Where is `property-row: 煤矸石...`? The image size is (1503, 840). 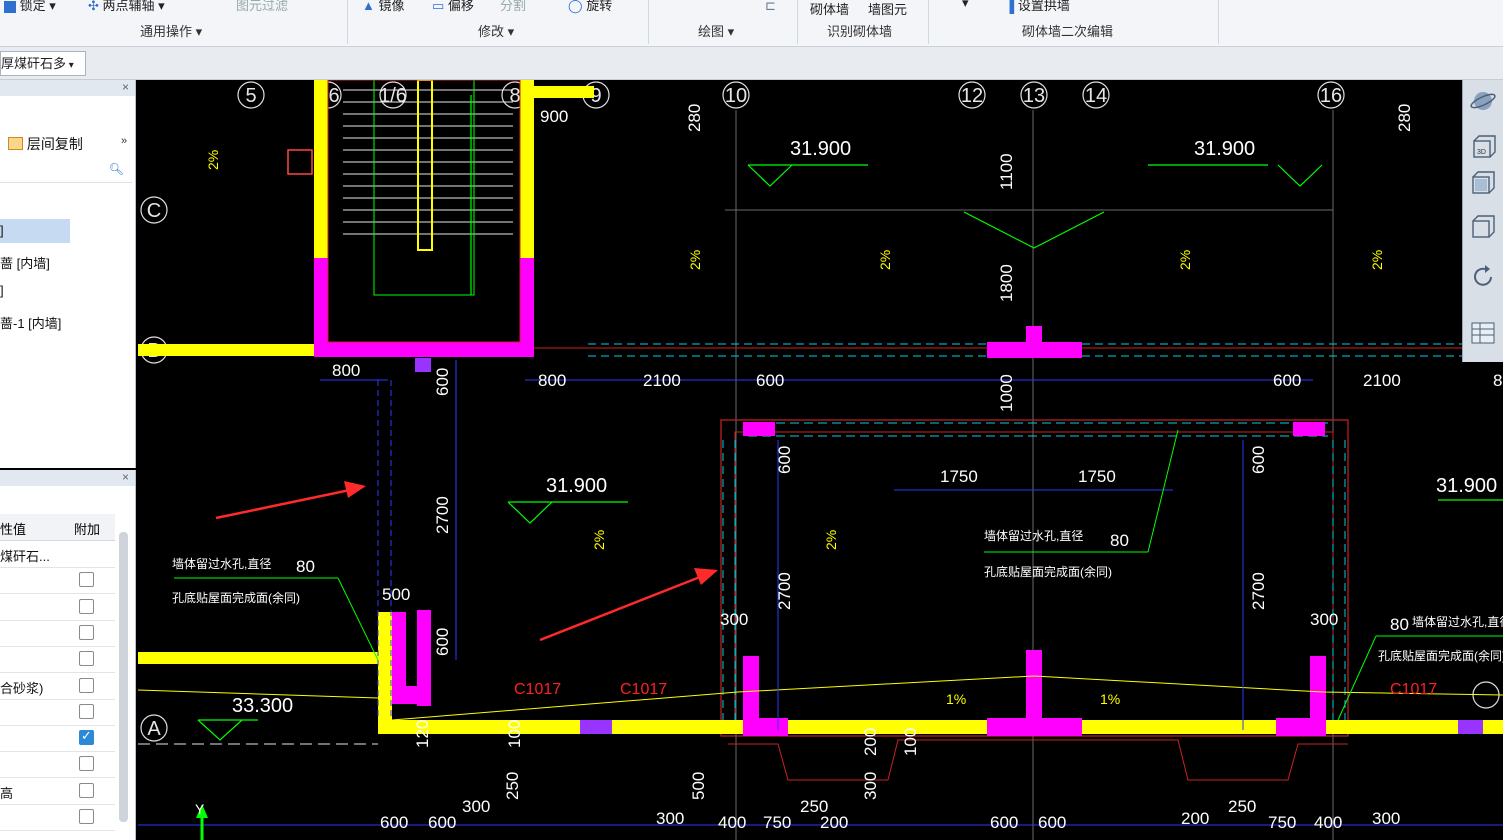 property-row: 煤矸石... is located at coordinates (57, 554).